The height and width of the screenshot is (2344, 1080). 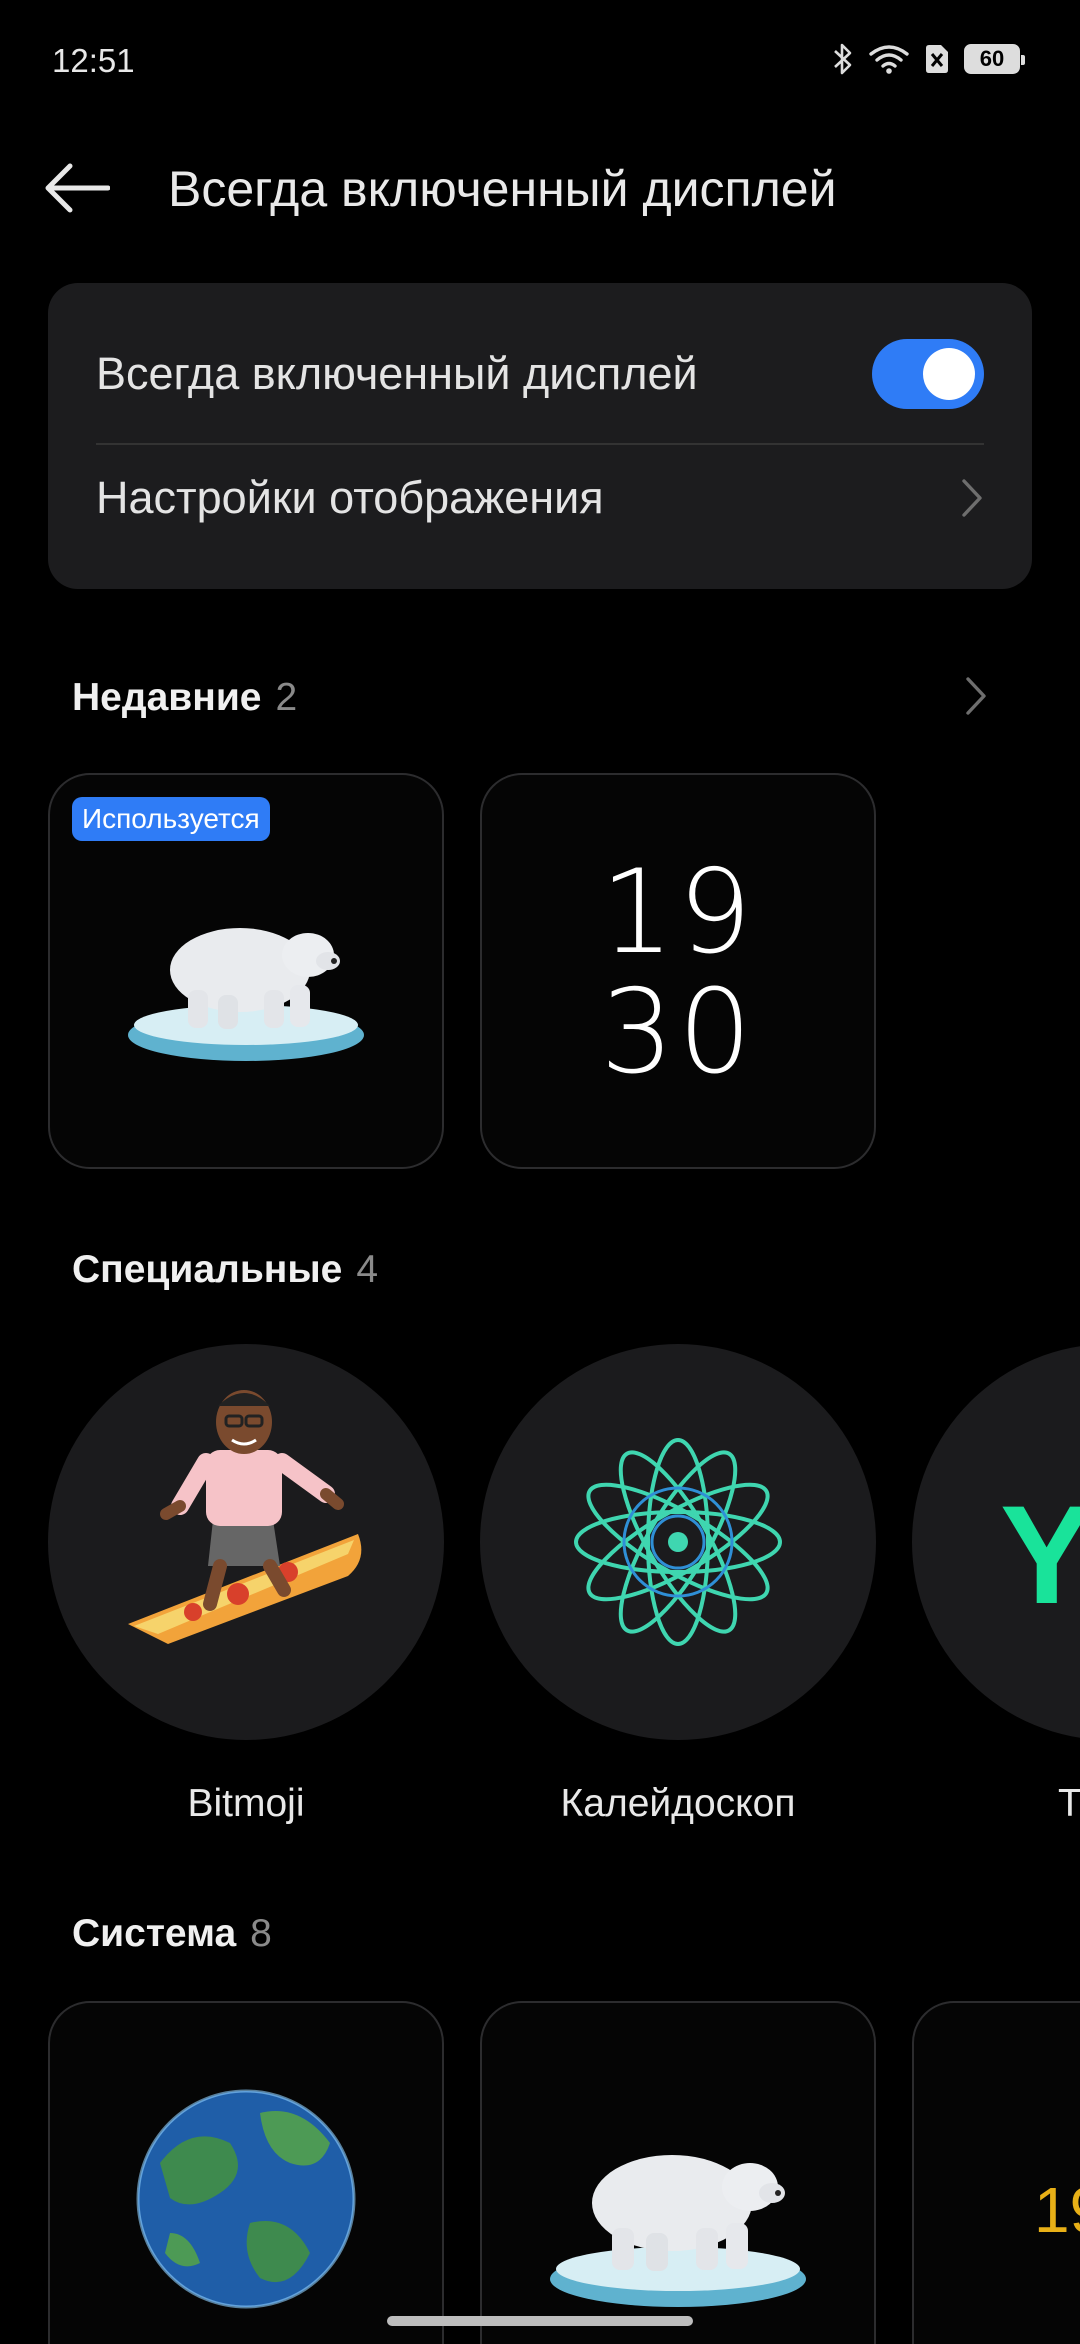 What do you see at coordinates (502, 189) in the screenshot?
I see `page-title: Всегда включенный дисплей` at bounding box center [502, 189].